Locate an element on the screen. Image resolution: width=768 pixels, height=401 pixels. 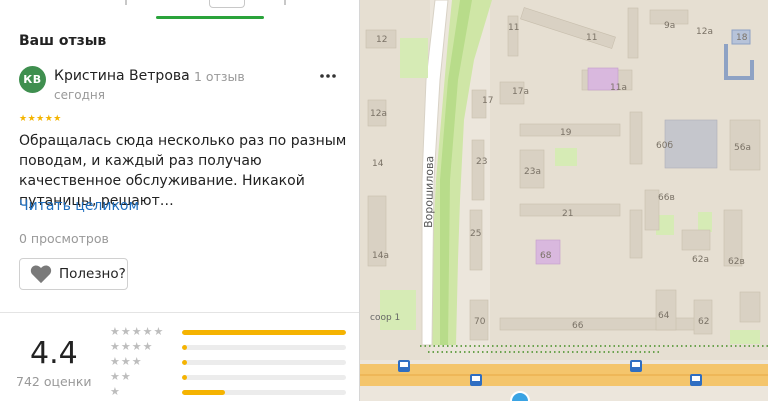
building-number: 62а is located at coordinates (700, 260).